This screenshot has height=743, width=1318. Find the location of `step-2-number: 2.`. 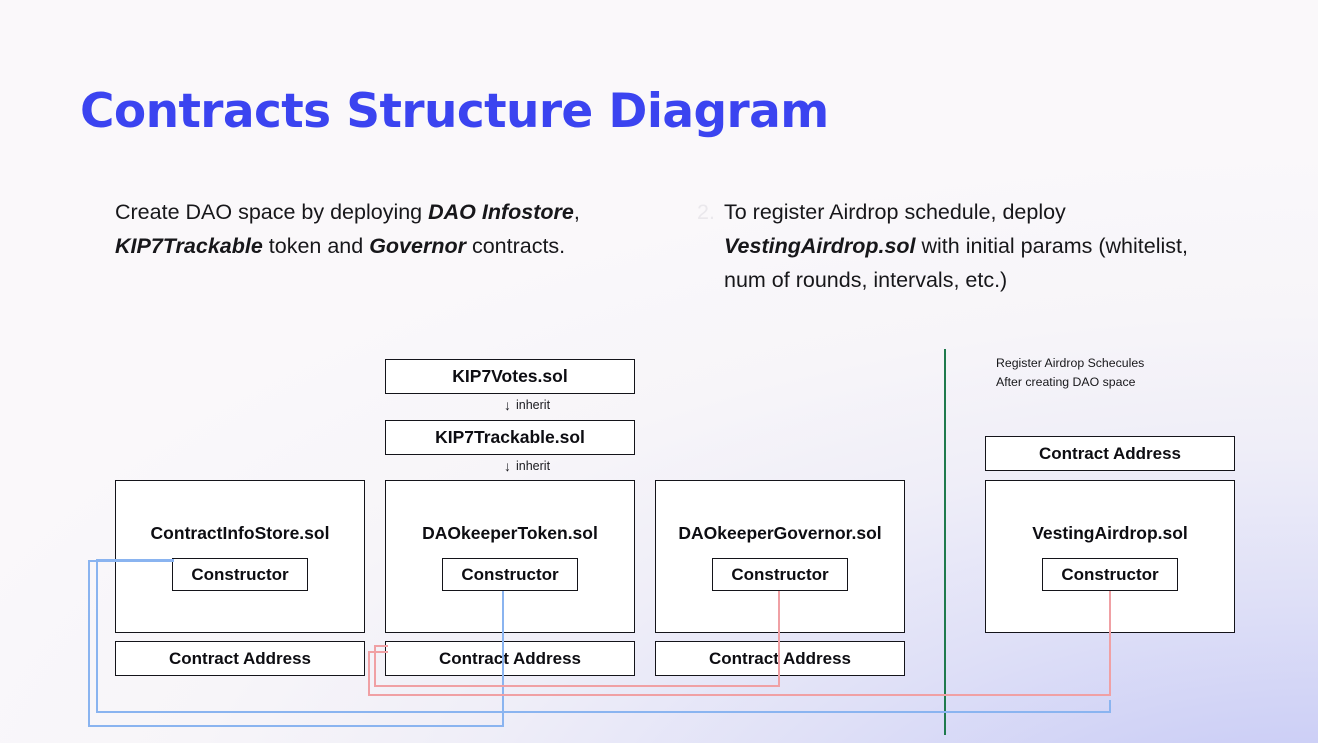

step-2-number: 2. is located at coordinates (706, 212).